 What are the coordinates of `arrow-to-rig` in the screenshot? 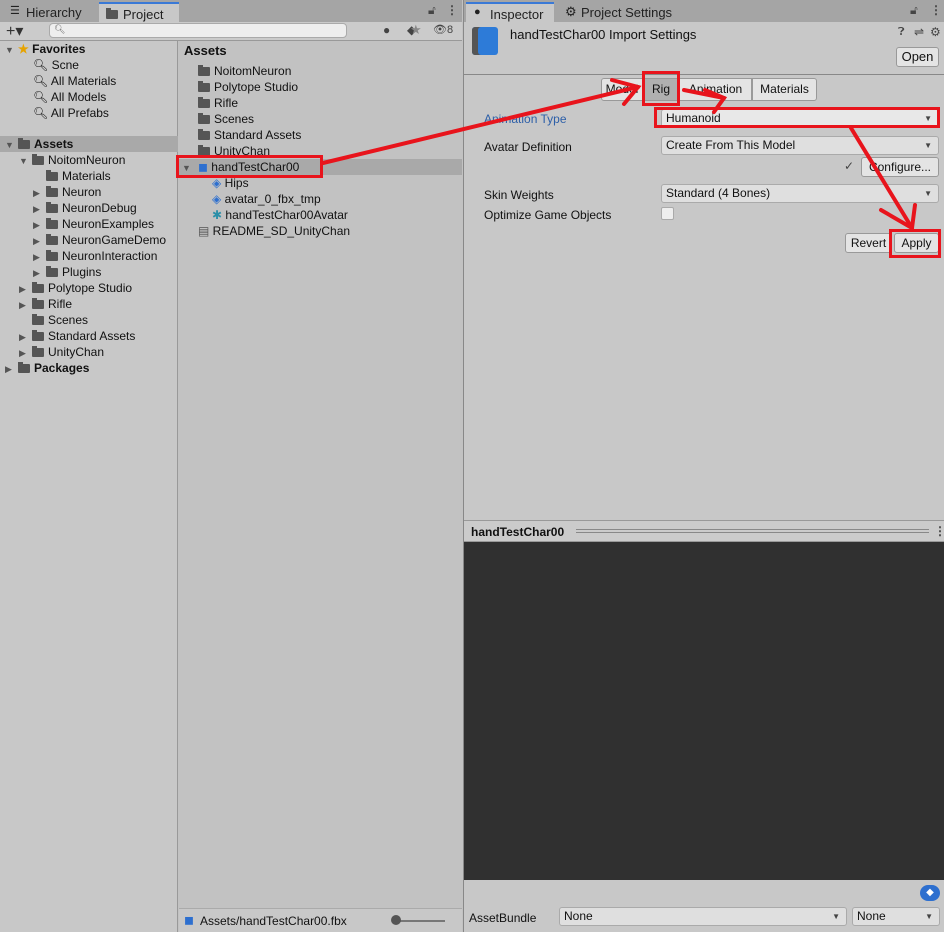 It's located at (480, 125).